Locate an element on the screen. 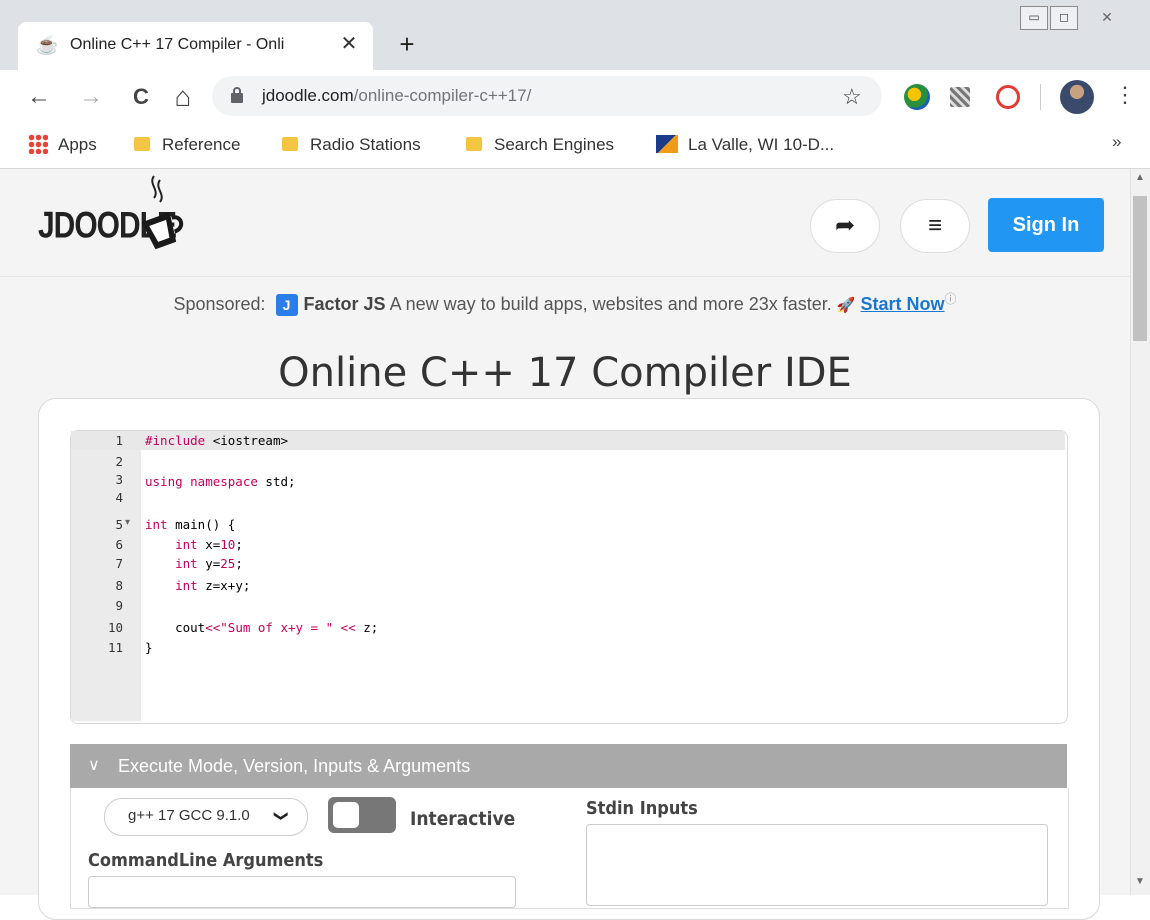  bookmark-label: Search Engines is located at coordinates (554, 144).